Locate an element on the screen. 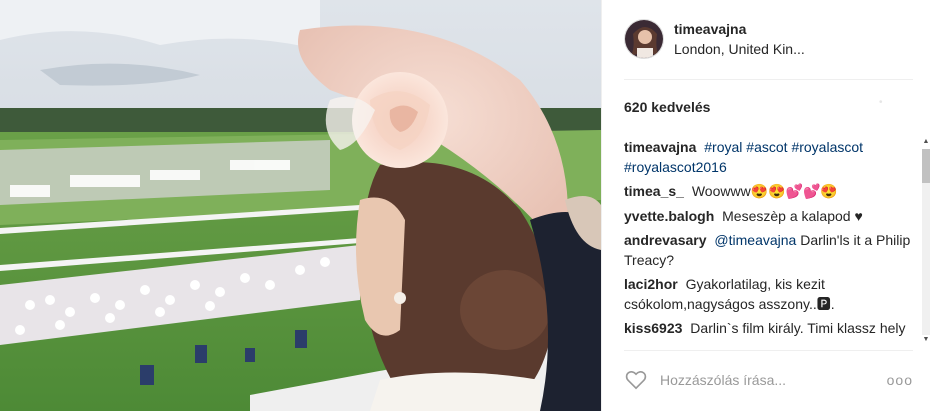 The image size is (932, 411). caption-username-link: timeavajna is located at coordinates (660, 147).